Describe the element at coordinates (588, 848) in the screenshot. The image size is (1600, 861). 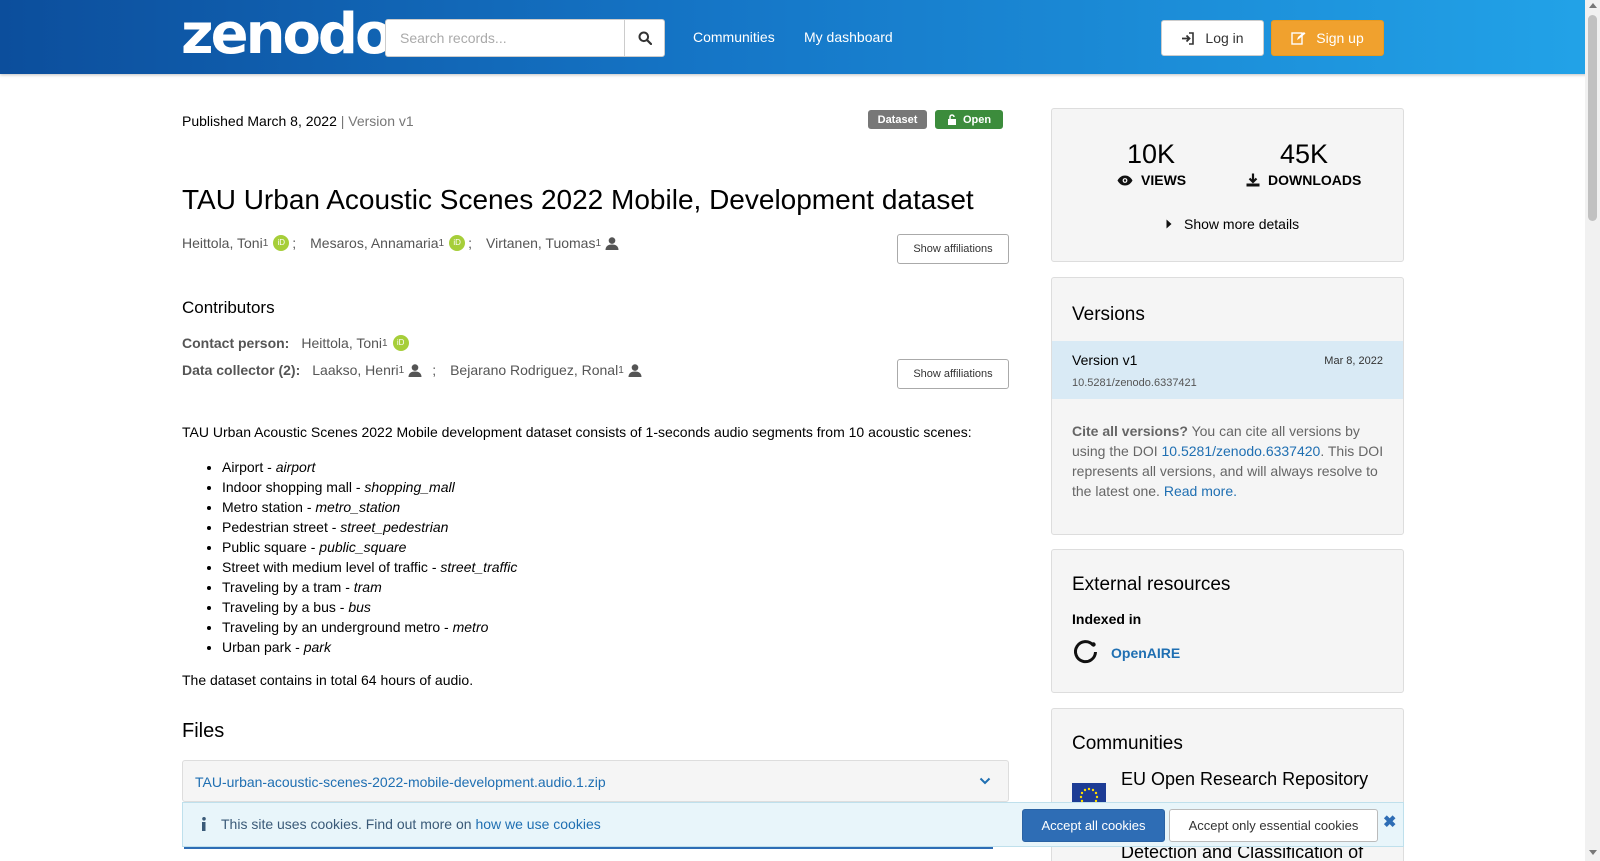
I see `divider` at that location.